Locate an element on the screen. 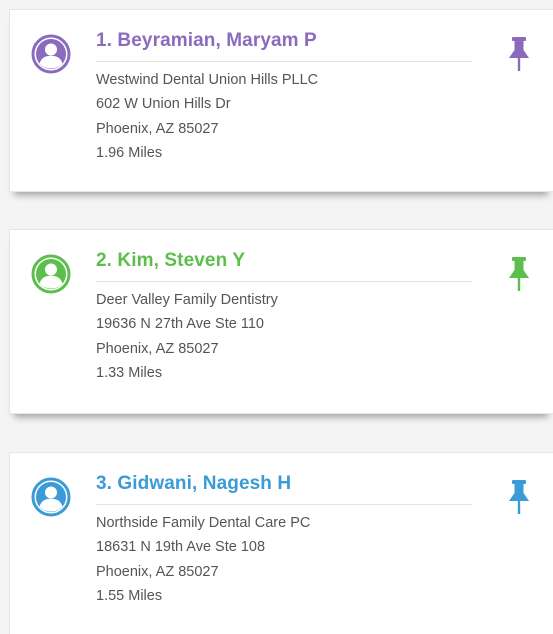 This screenshot has height=634, width=553. distance: 1.33 Miles is located at coordinates (129, 372).